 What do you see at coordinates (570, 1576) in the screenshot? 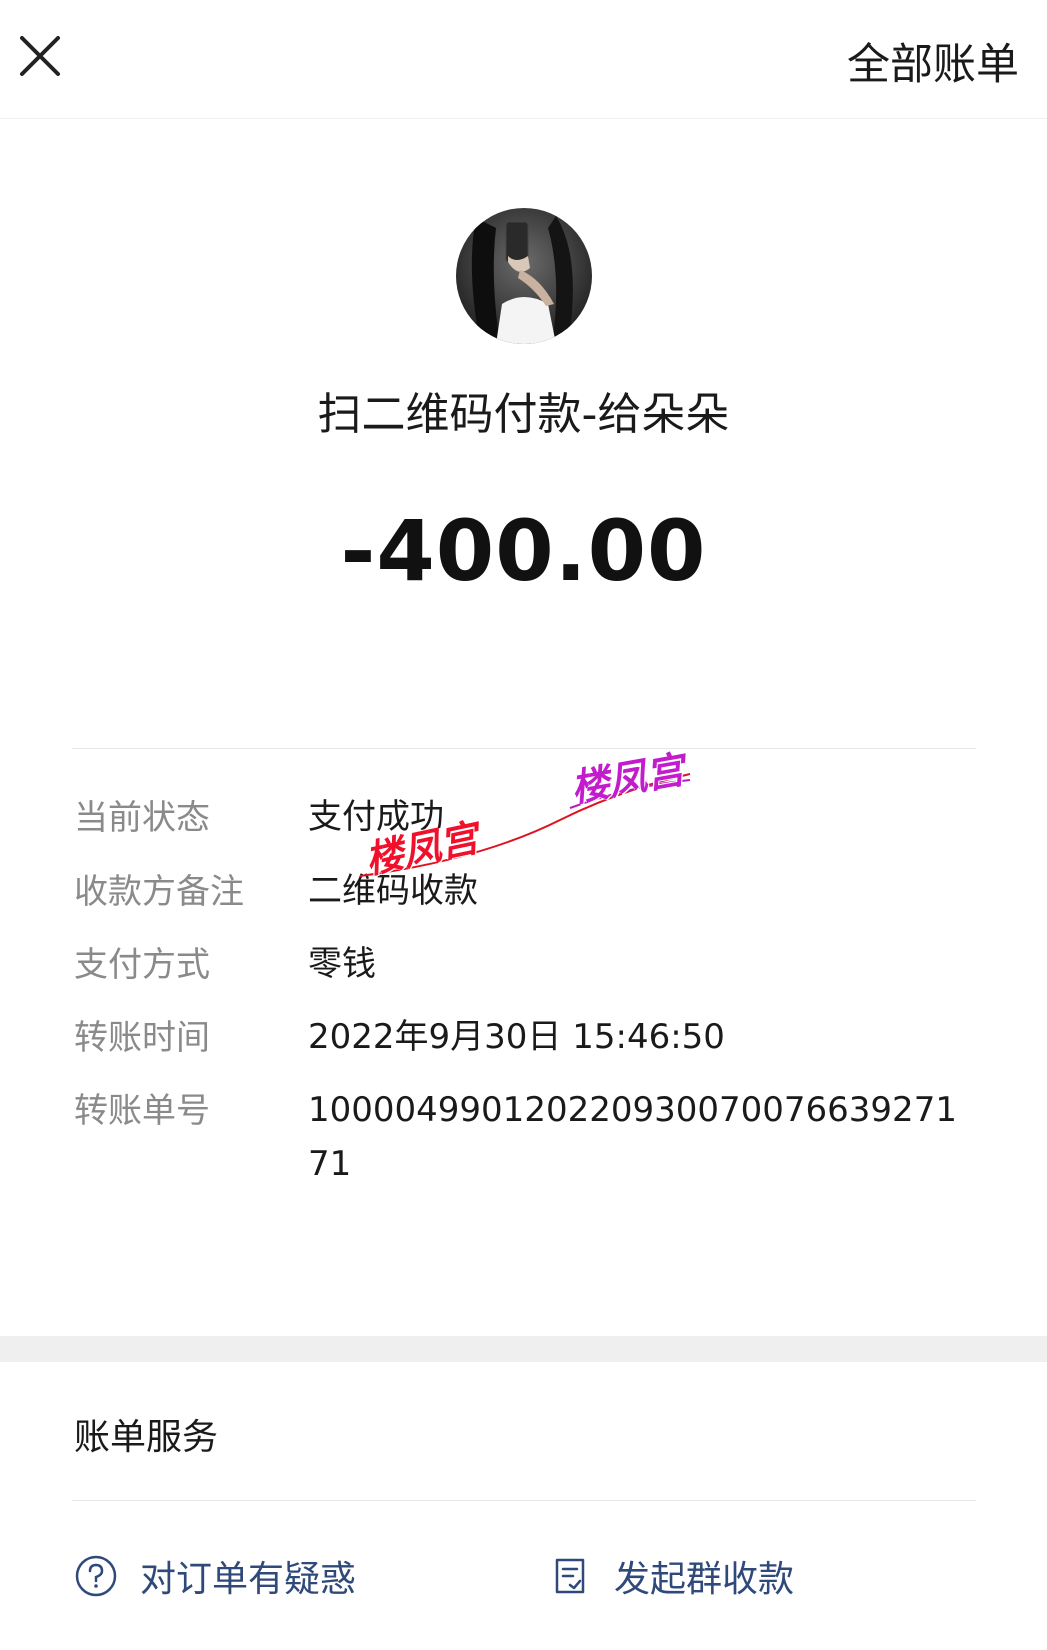
I see `document-icon` at bounding box center [570, 1576].